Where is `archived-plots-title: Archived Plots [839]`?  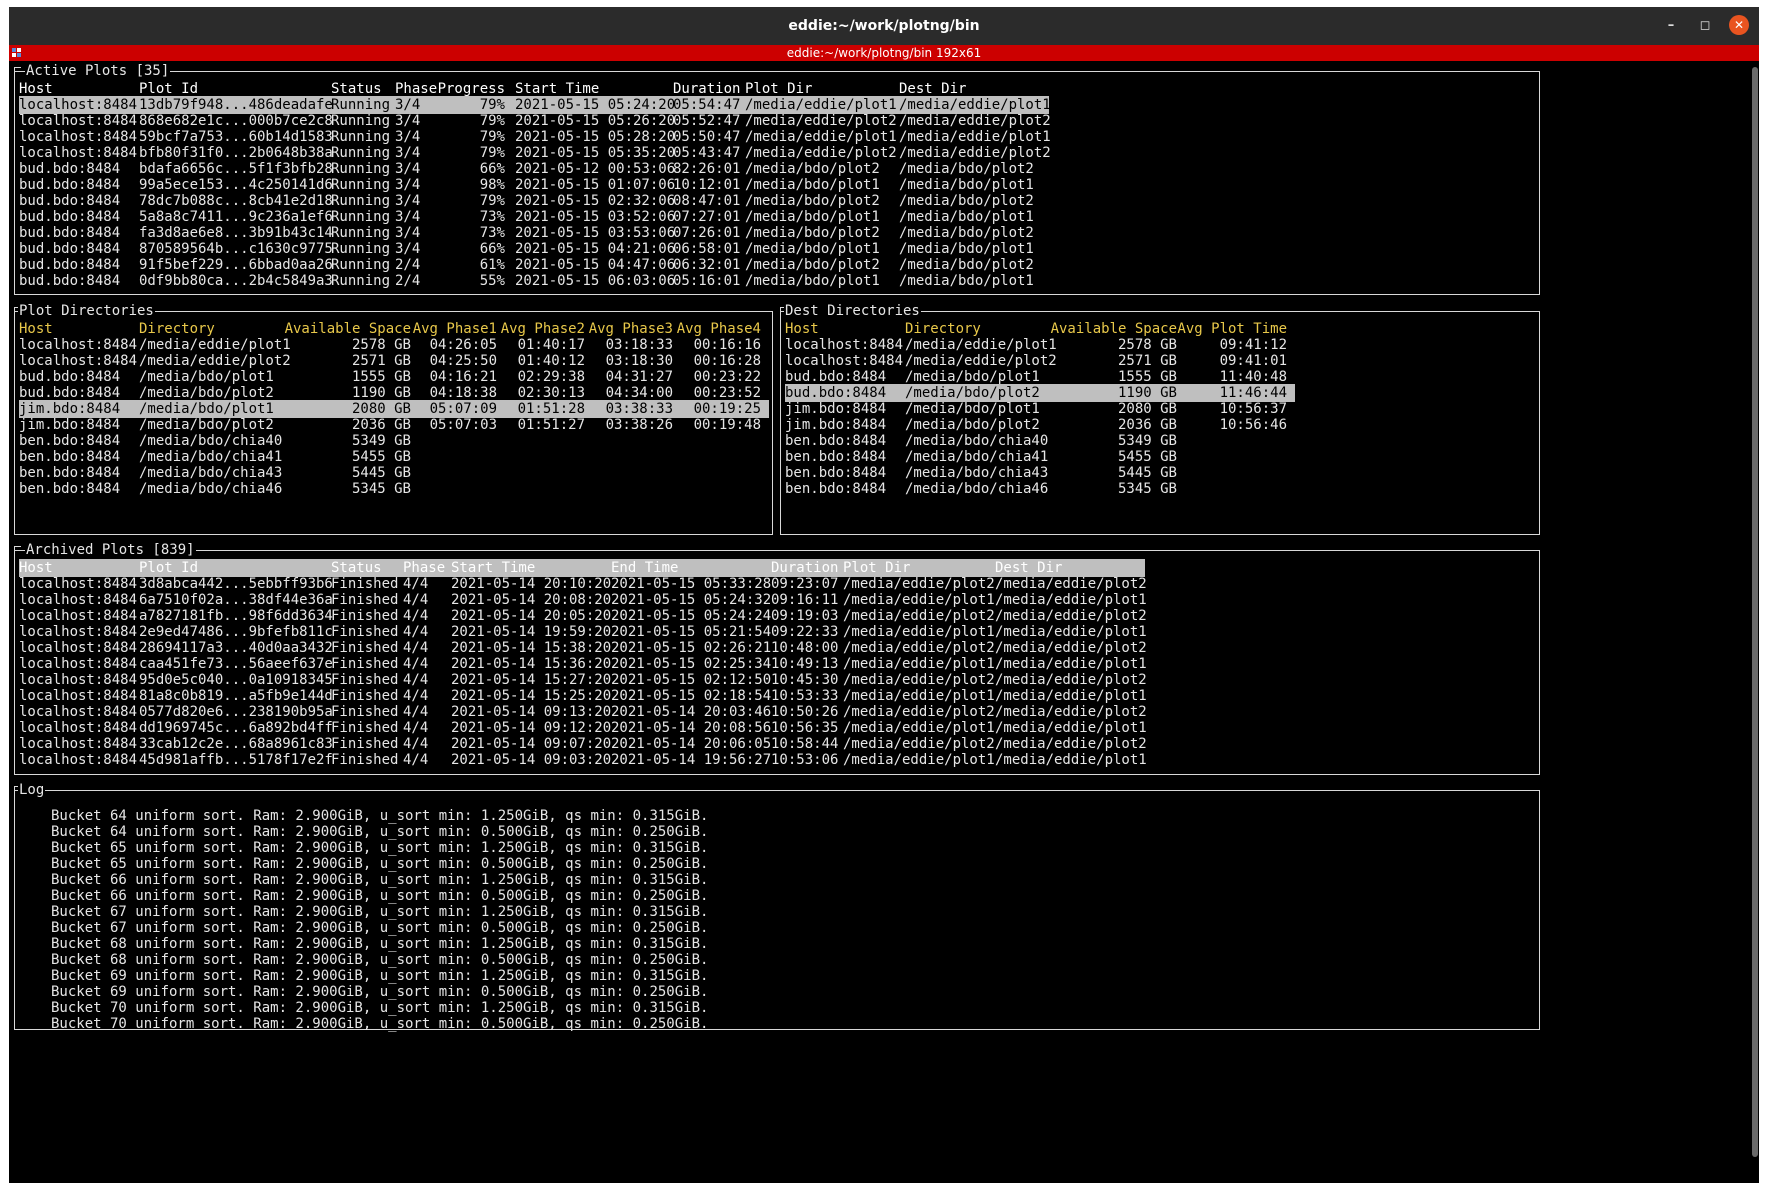
archived-plots-title: Archived Plots [839] is located at coordinates (110, 550).